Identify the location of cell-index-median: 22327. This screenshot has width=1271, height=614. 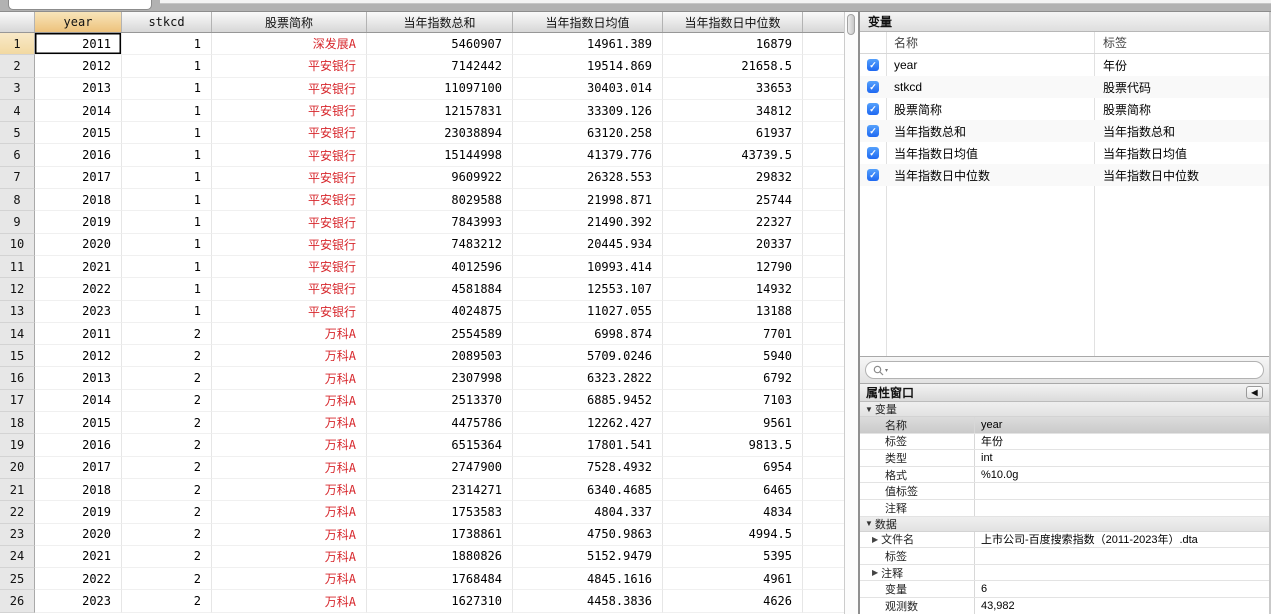
(733, 222).